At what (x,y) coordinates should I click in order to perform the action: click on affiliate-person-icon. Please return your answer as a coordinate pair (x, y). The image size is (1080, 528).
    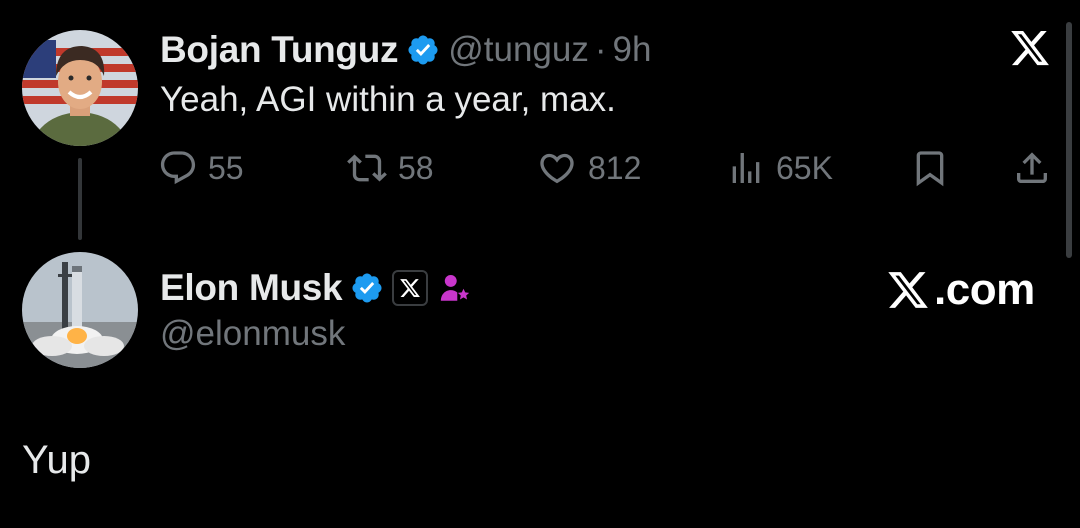
    Looking at the image, I should click on (455, 288).